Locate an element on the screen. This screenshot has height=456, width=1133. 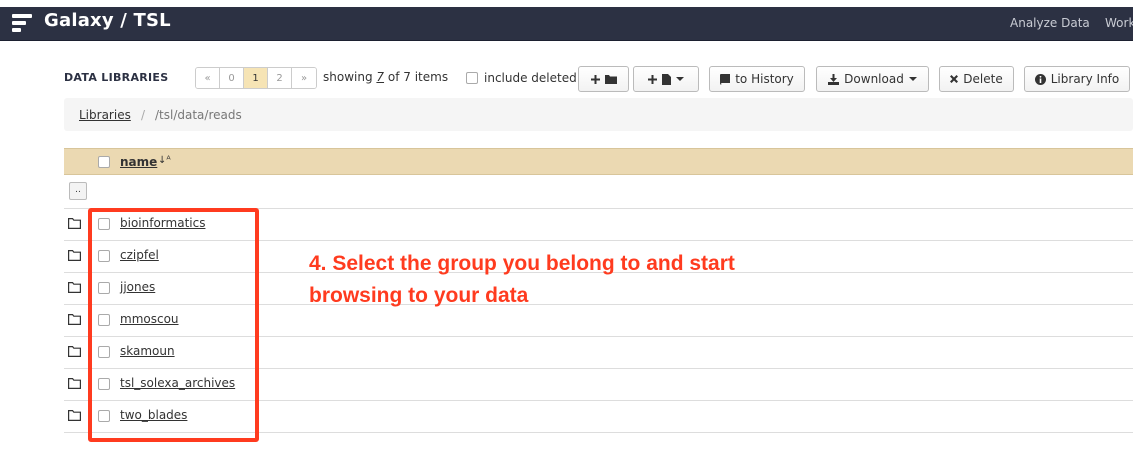
add-folder-button is located at coordinates (603, 79).